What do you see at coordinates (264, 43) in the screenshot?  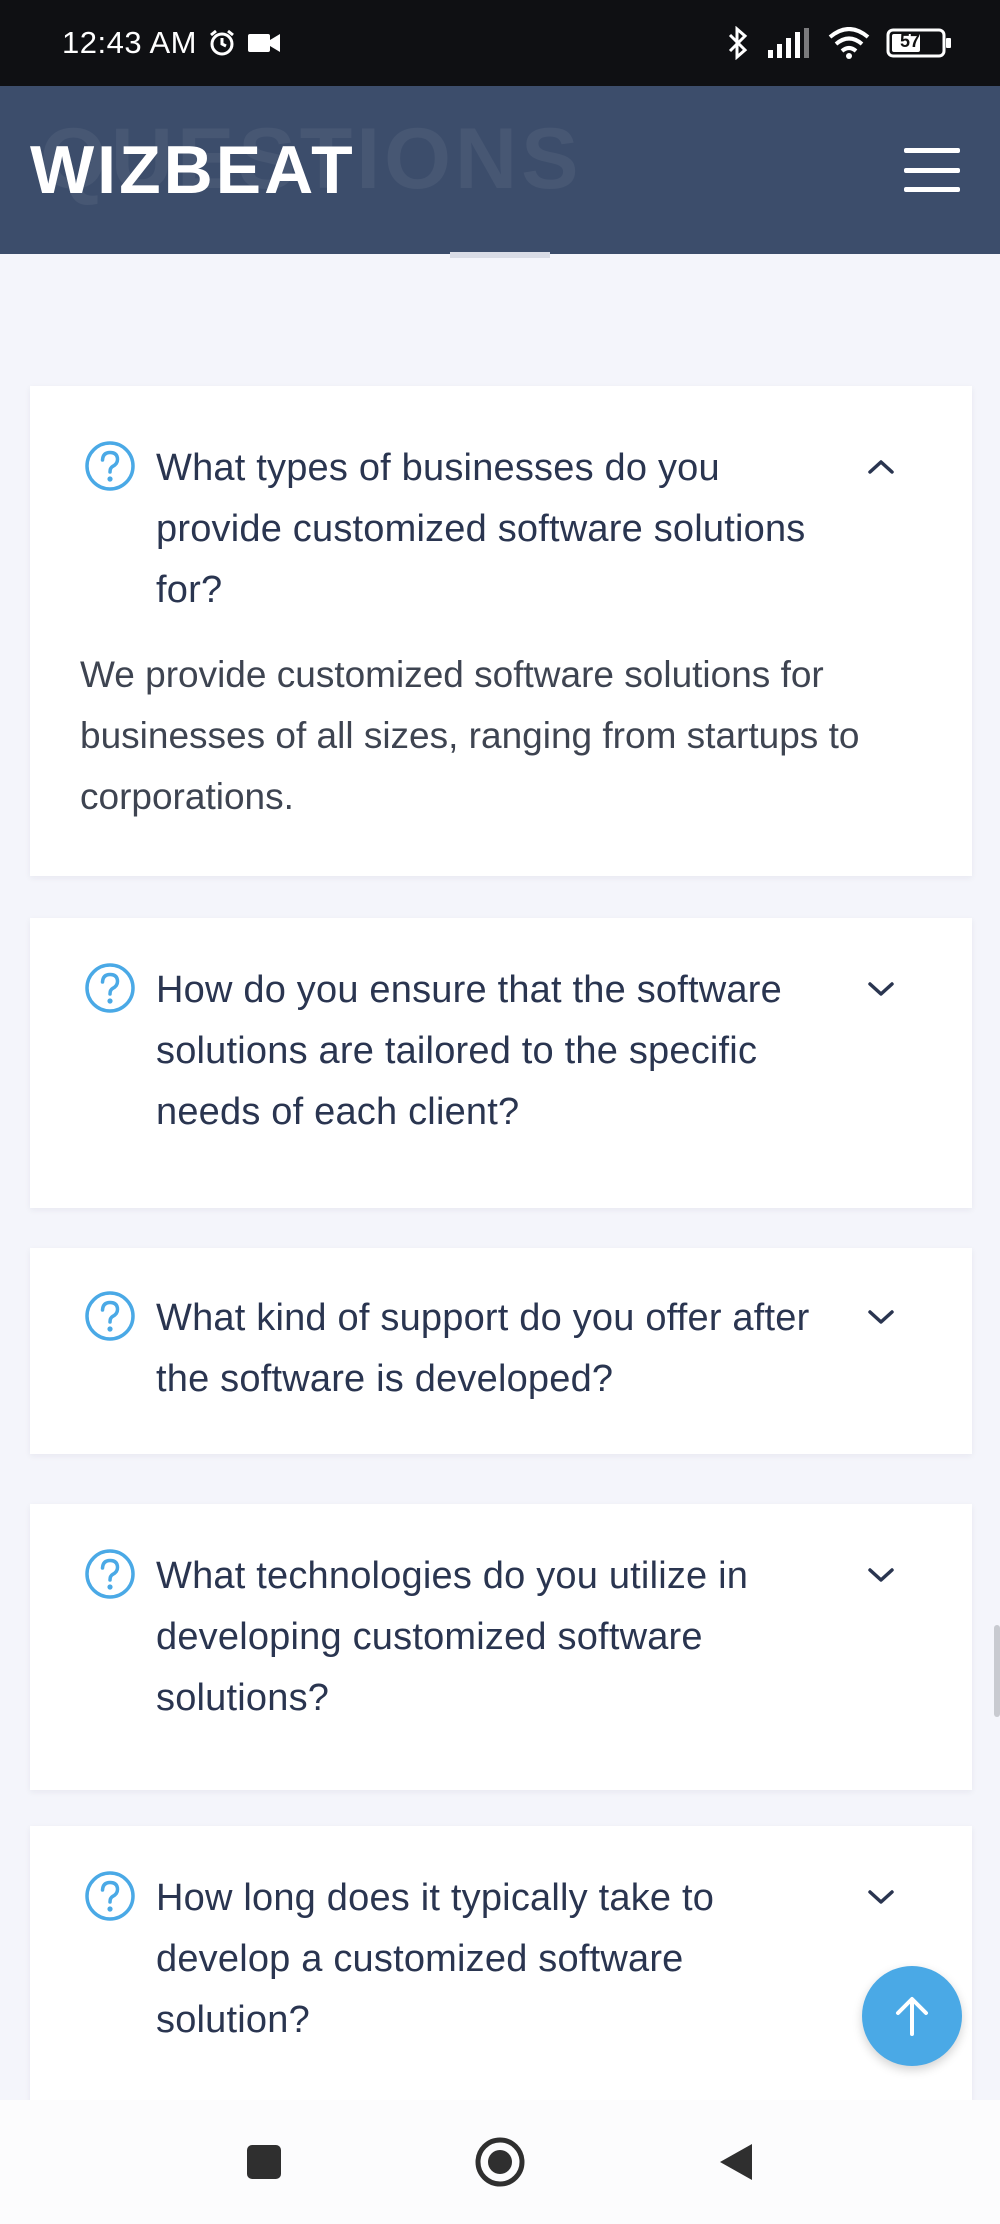 I see `video-record-icon` at bounding box center [264, 43].